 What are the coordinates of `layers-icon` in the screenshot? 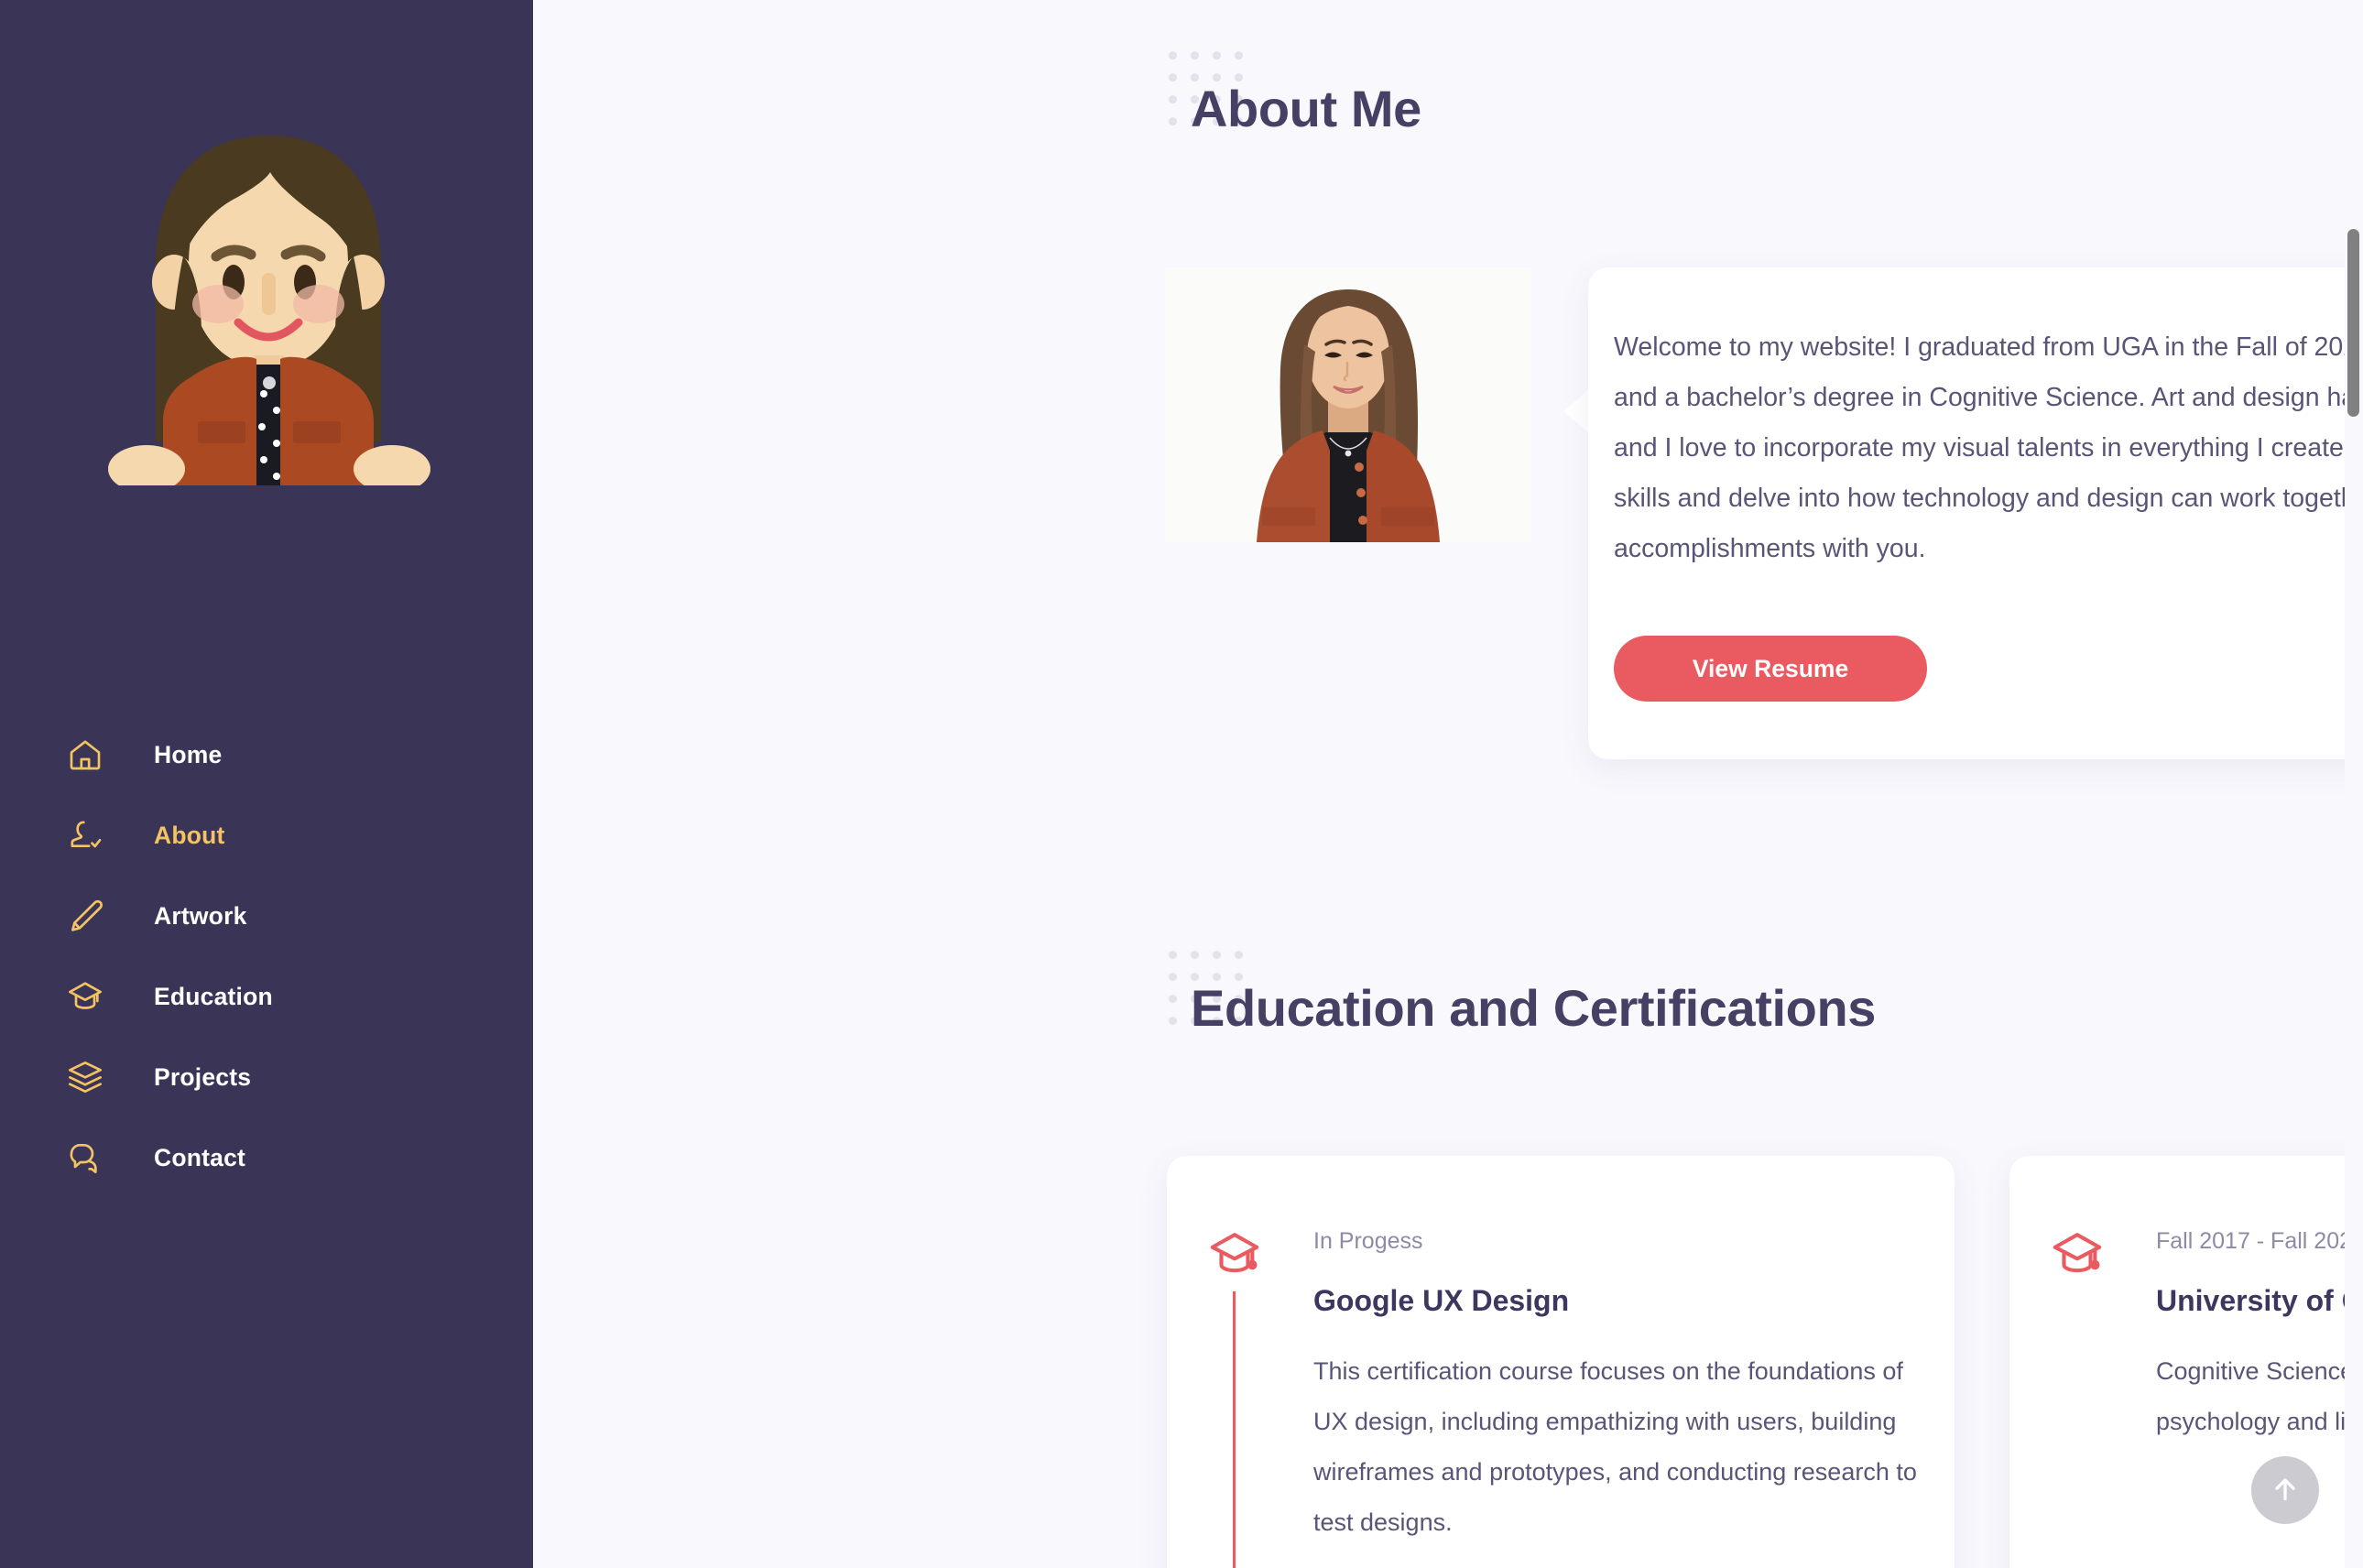 It's located at (85, 1077).